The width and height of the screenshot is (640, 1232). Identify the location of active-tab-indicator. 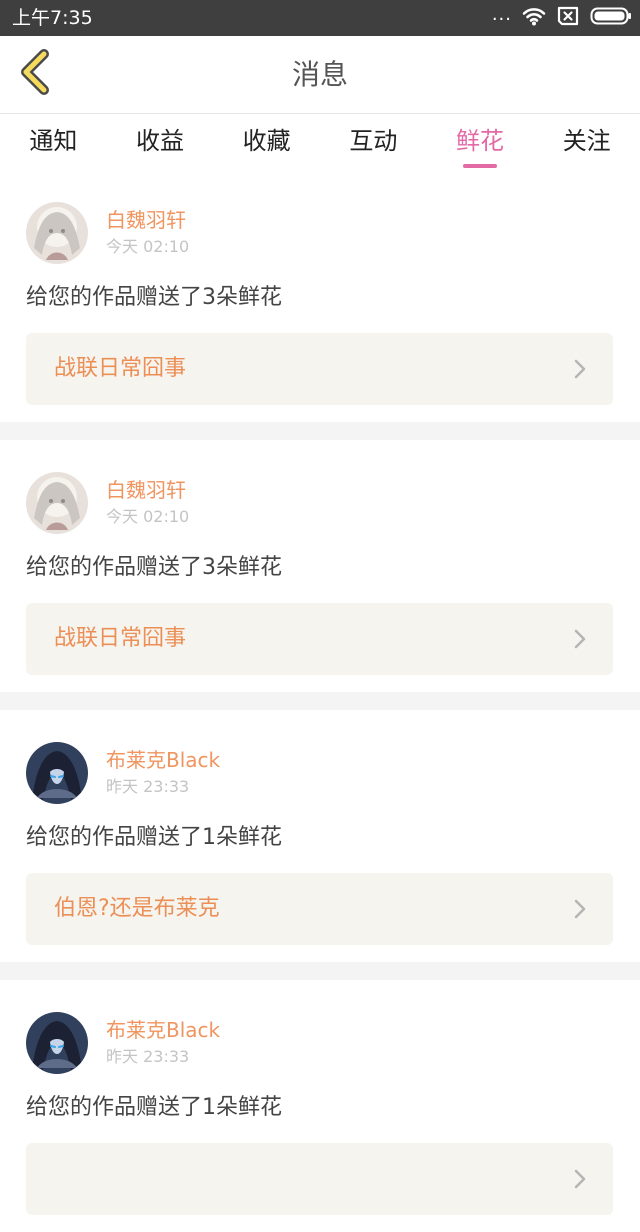
(480, 166).